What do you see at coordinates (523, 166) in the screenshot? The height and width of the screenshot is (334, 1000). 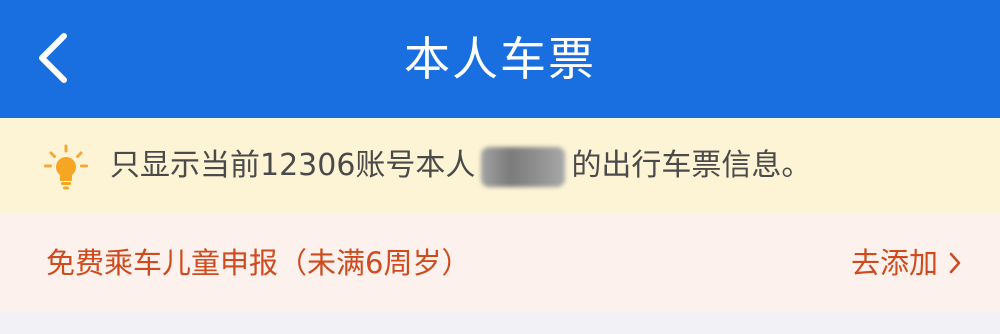 I see `redacted-name` at bounding box center [523, 166].